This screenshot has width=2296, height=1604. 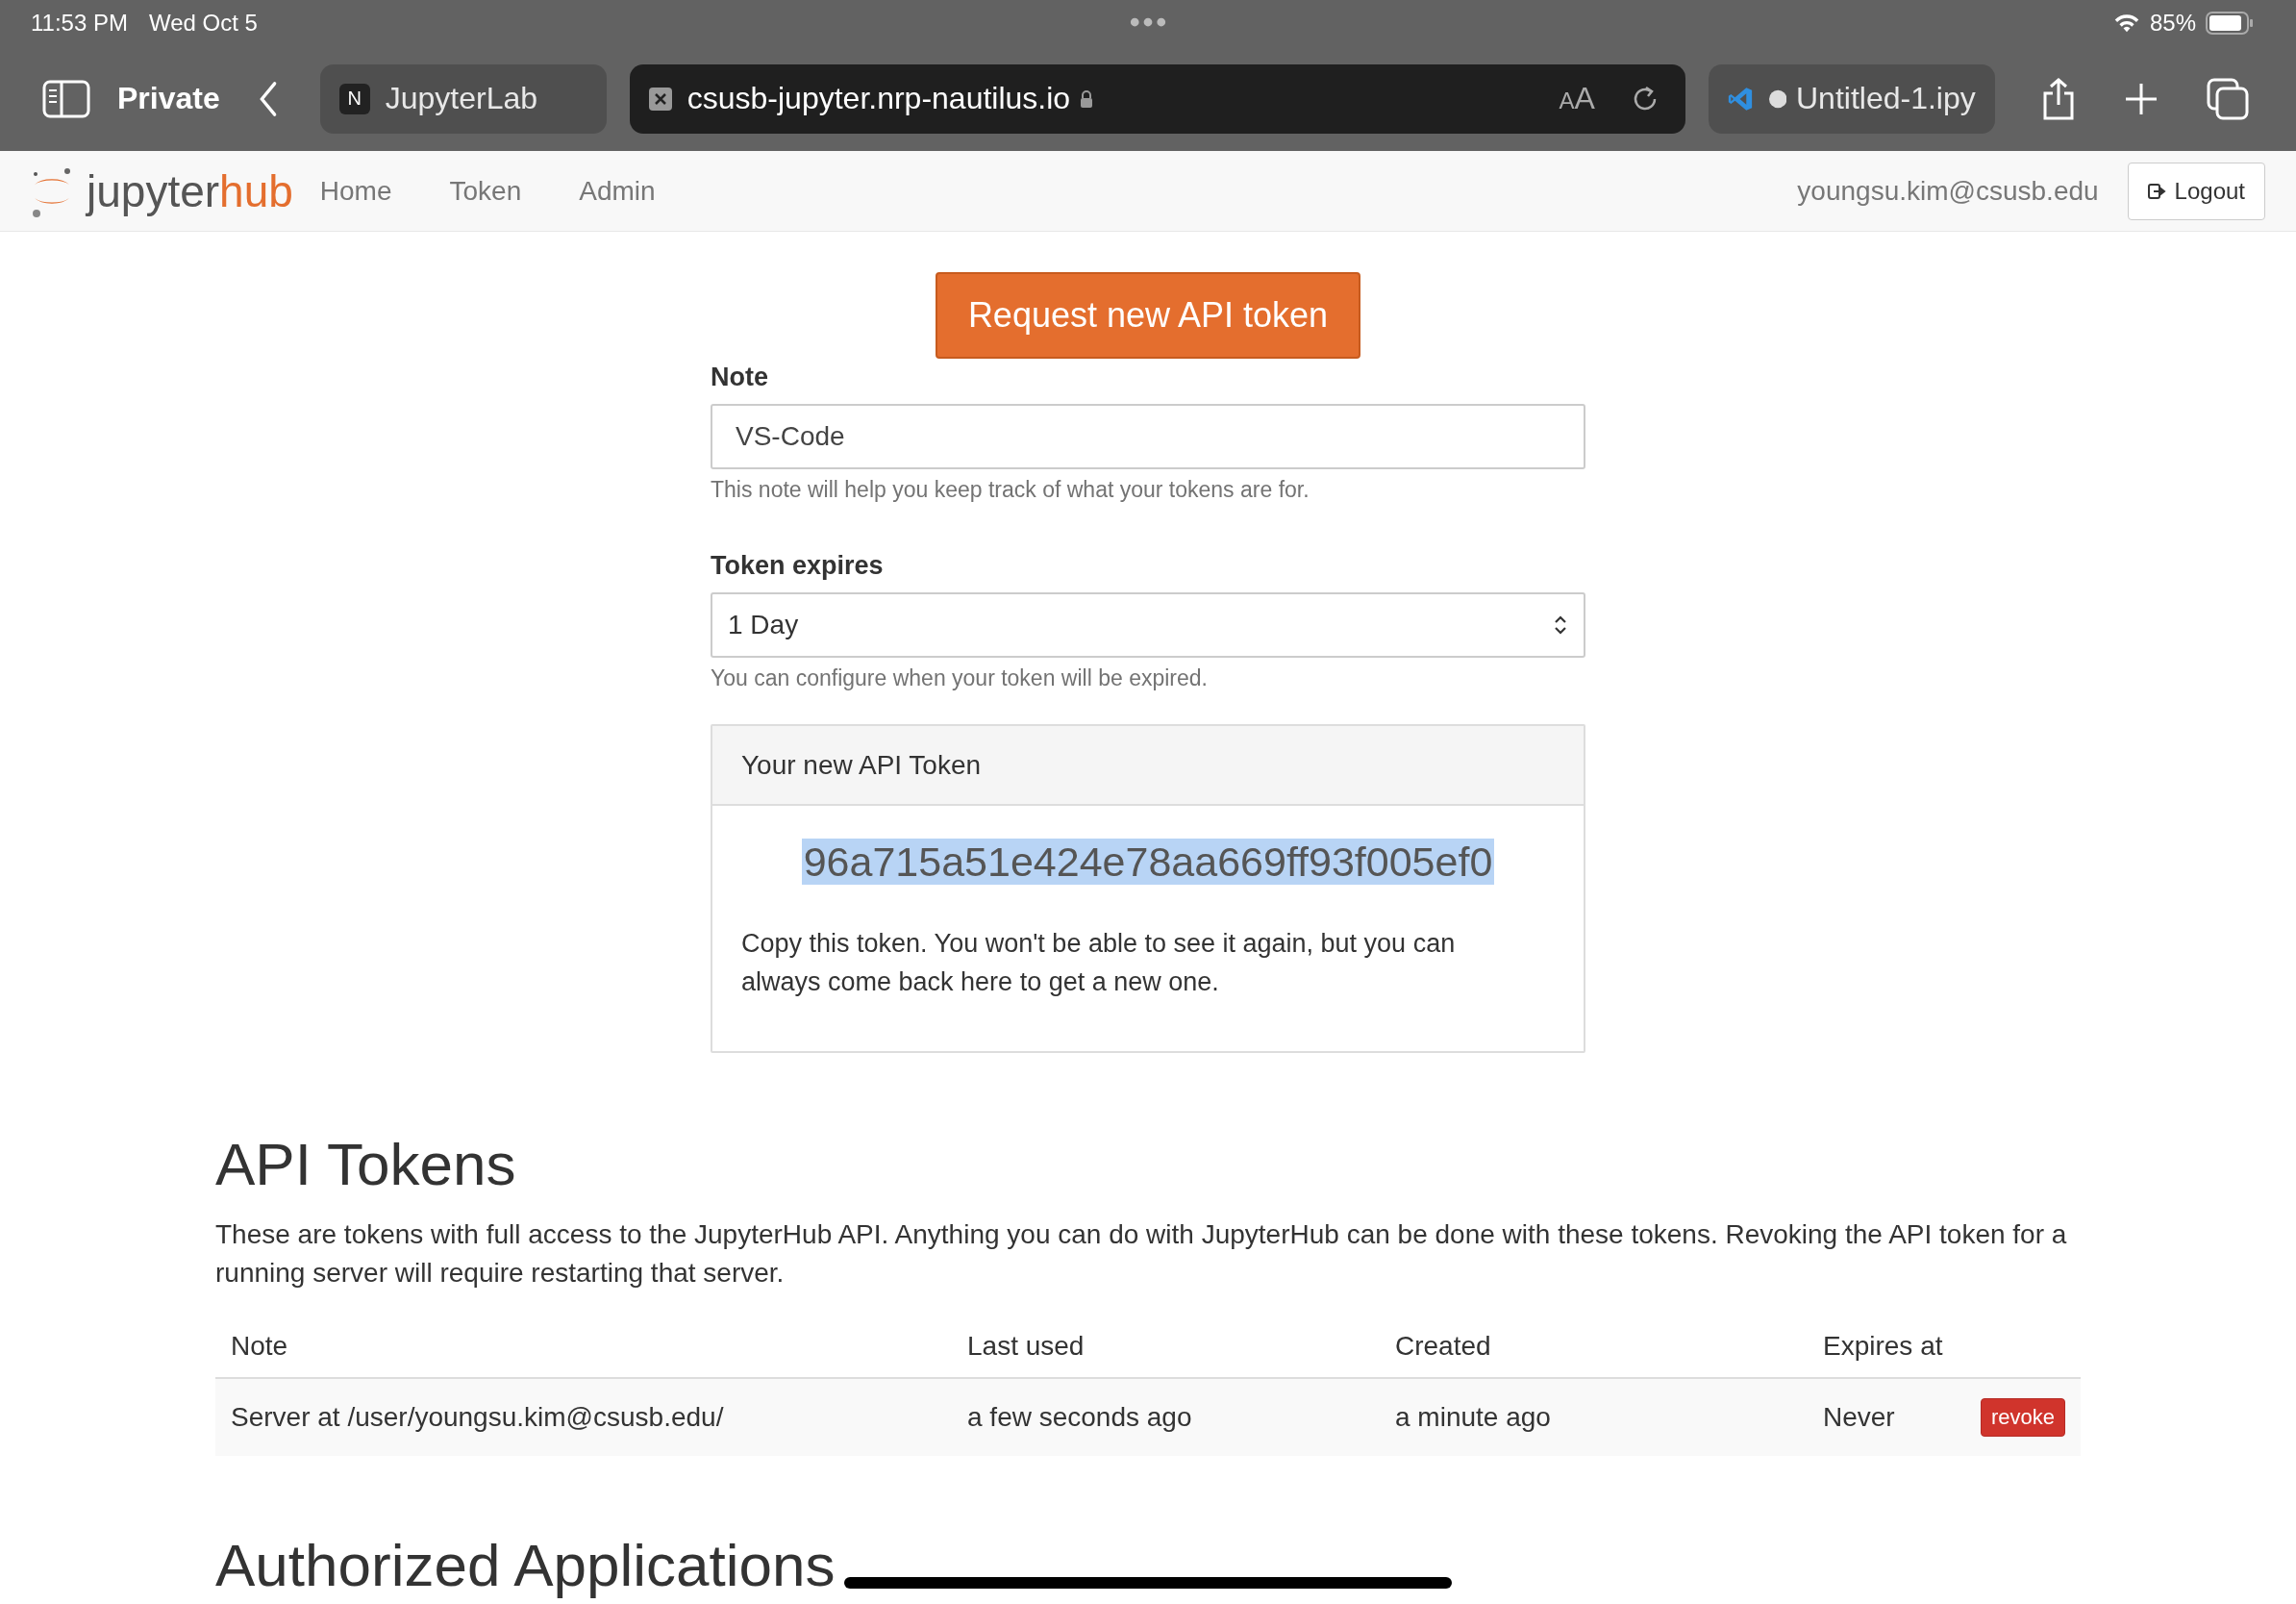 What do you see at coordinates (1594, 1417) in the screenshot?
I see `table-cell: a minute ago` at bounding box center [1594, 1417].